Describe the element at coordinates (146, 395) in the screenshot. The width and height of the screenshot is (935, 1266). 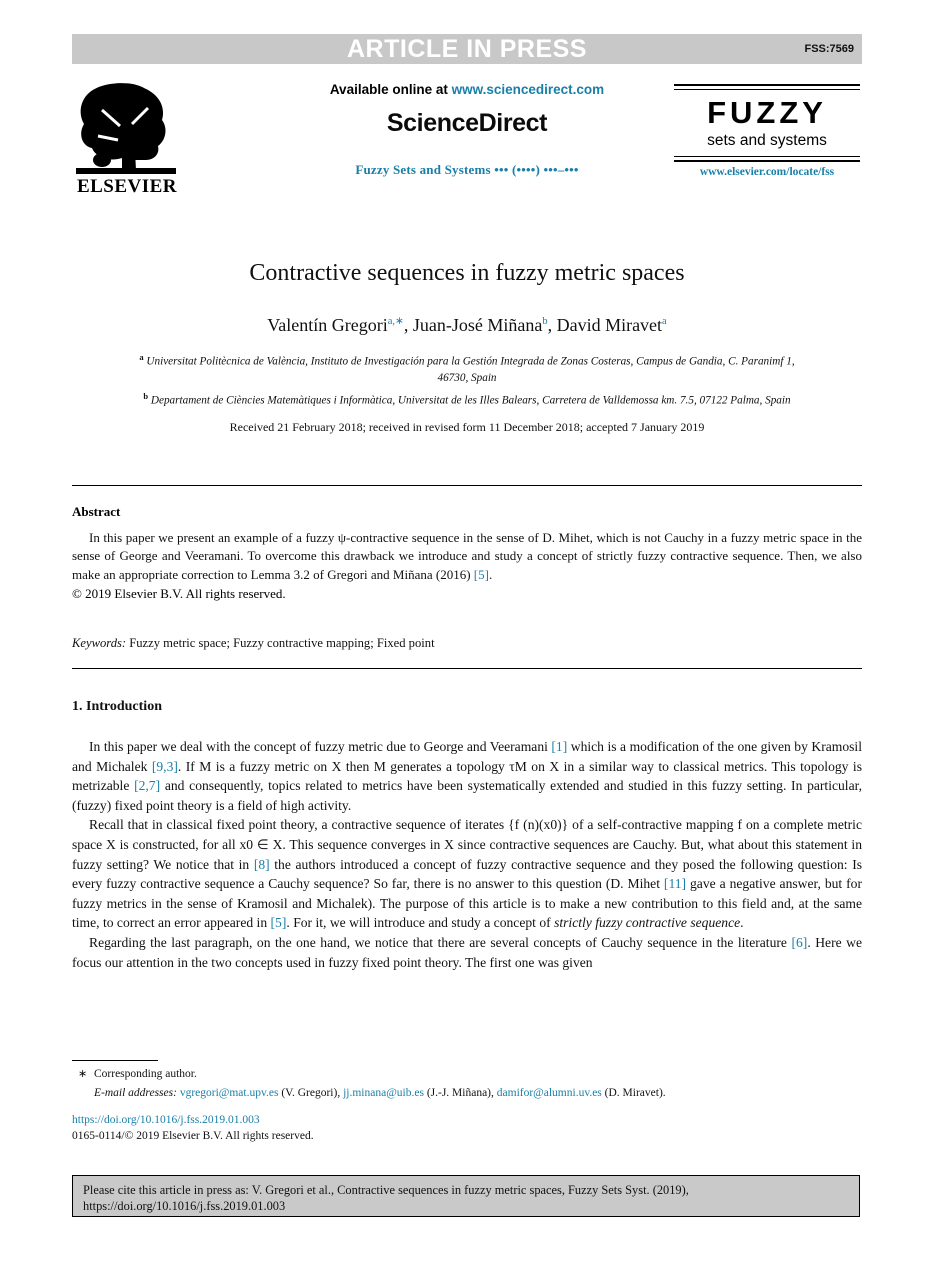
I see `affiliation-b-marker: b` at that location.